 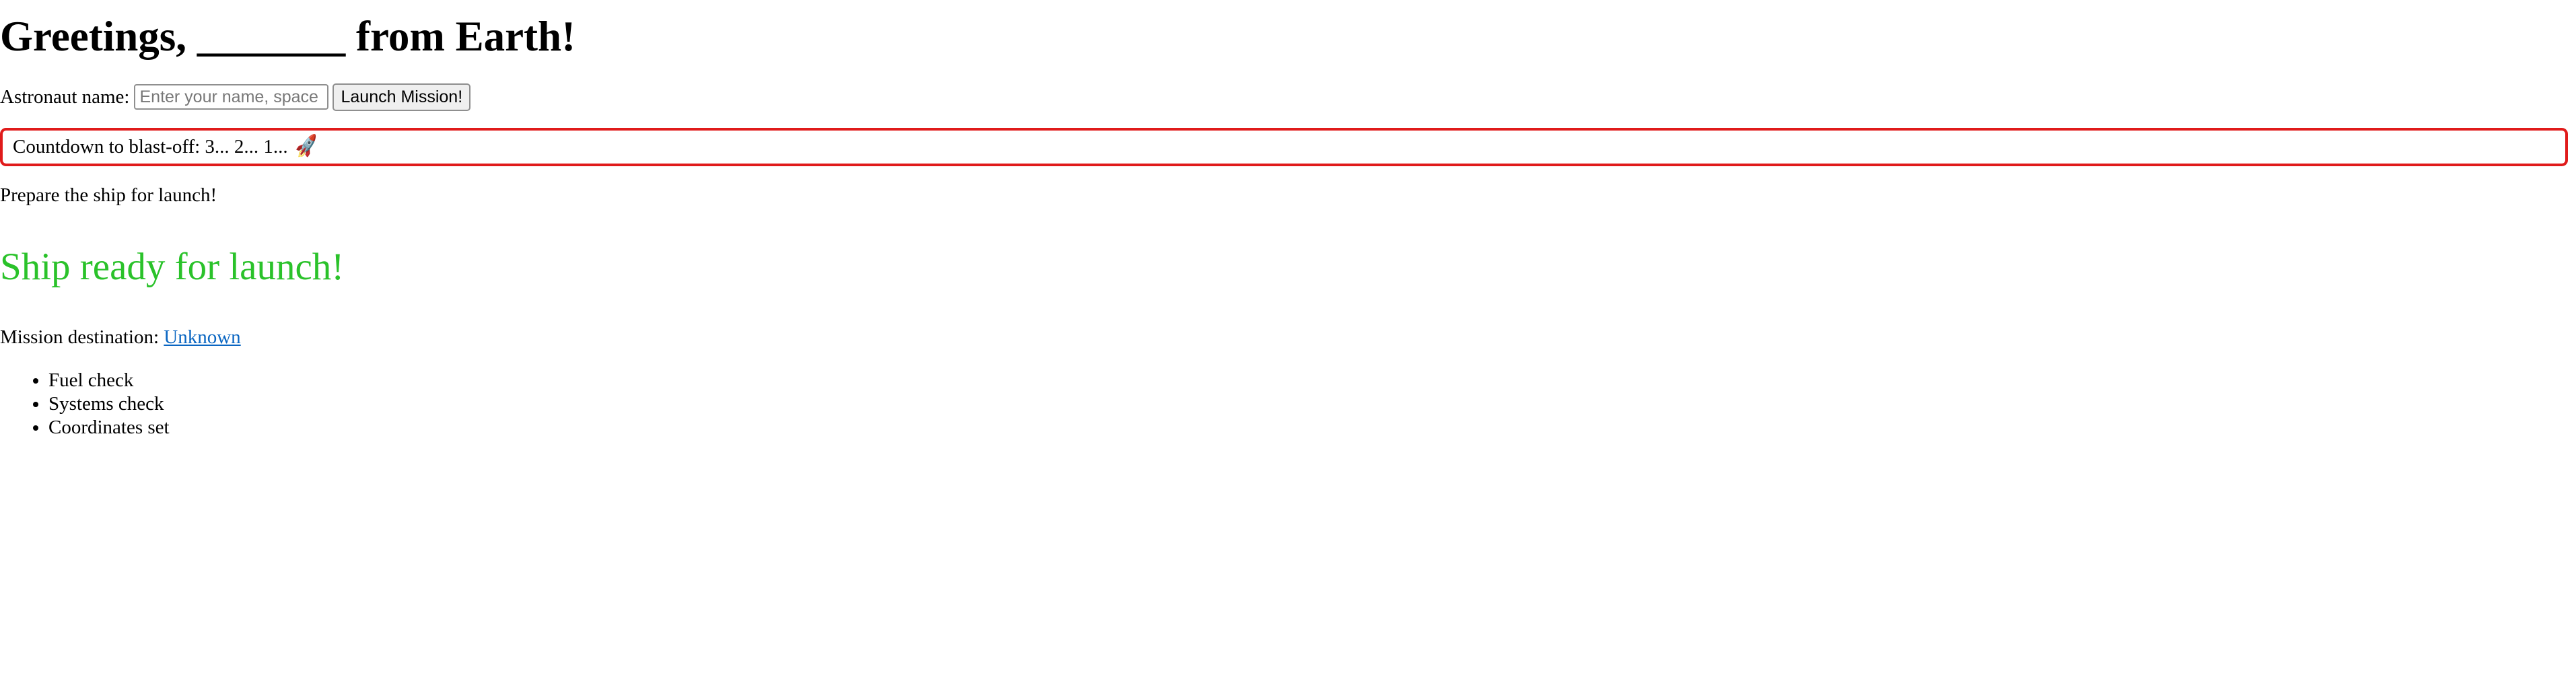 I want to click on astronaut-name-form: Astronaut name: Launch Mission!, so click(x=235, y=97).